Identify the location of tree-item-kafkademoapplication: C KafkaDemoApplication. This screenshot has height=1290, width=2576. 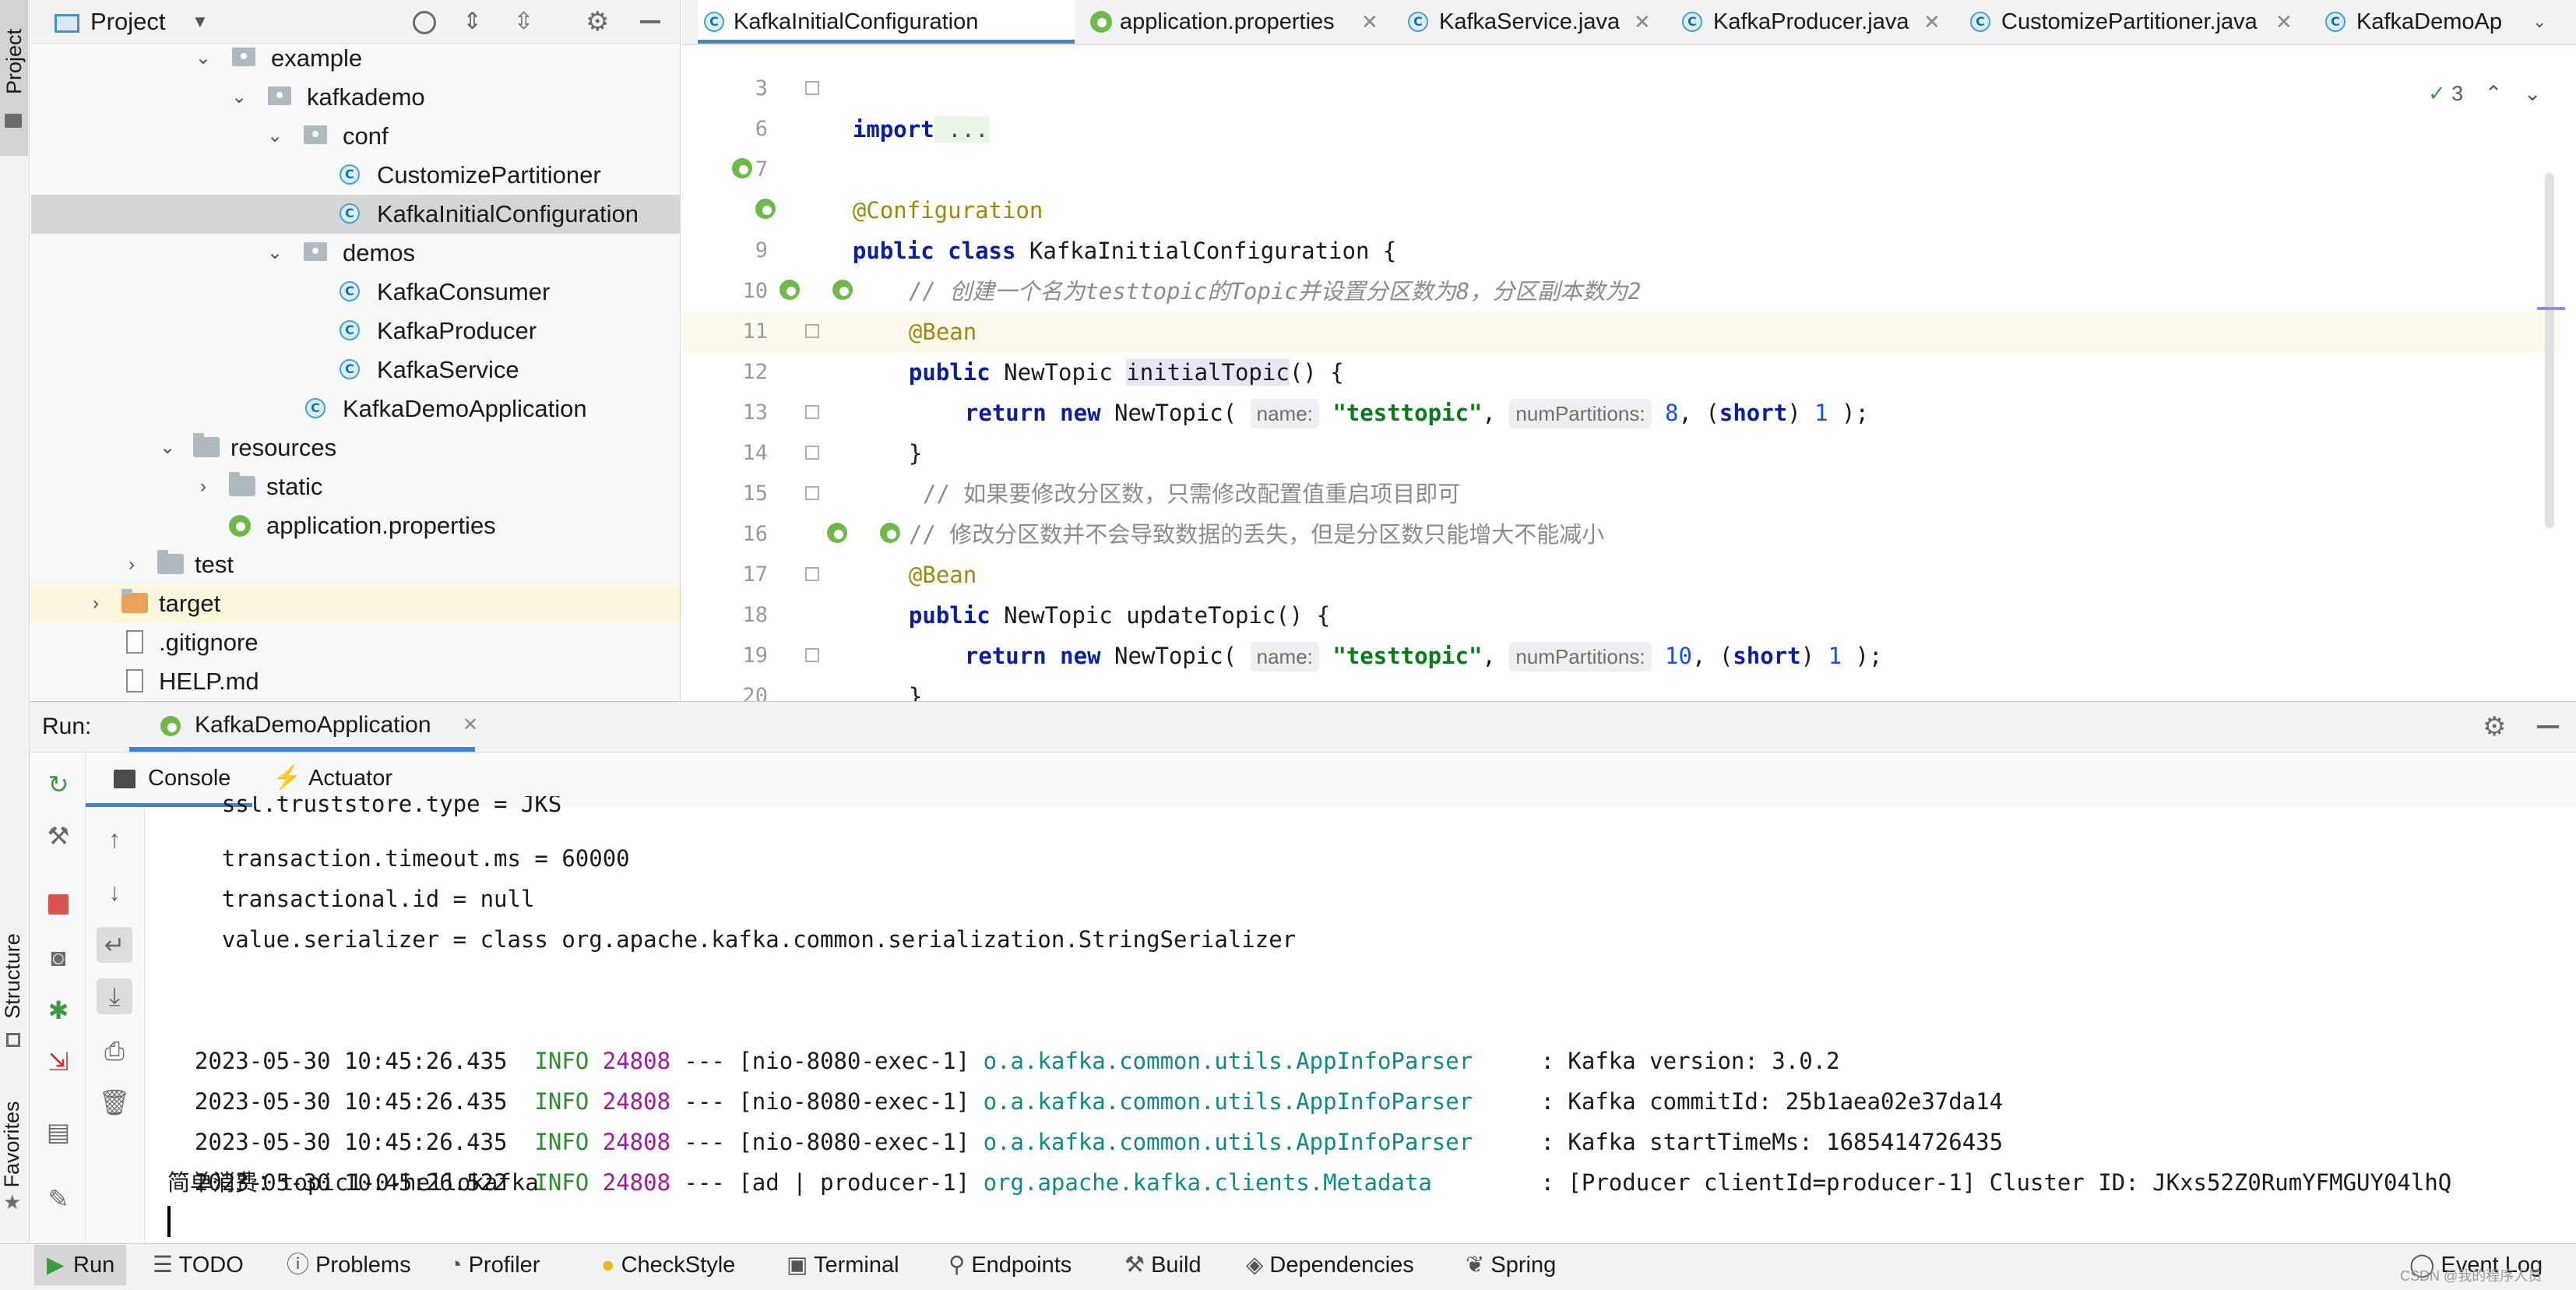
(355, 408).